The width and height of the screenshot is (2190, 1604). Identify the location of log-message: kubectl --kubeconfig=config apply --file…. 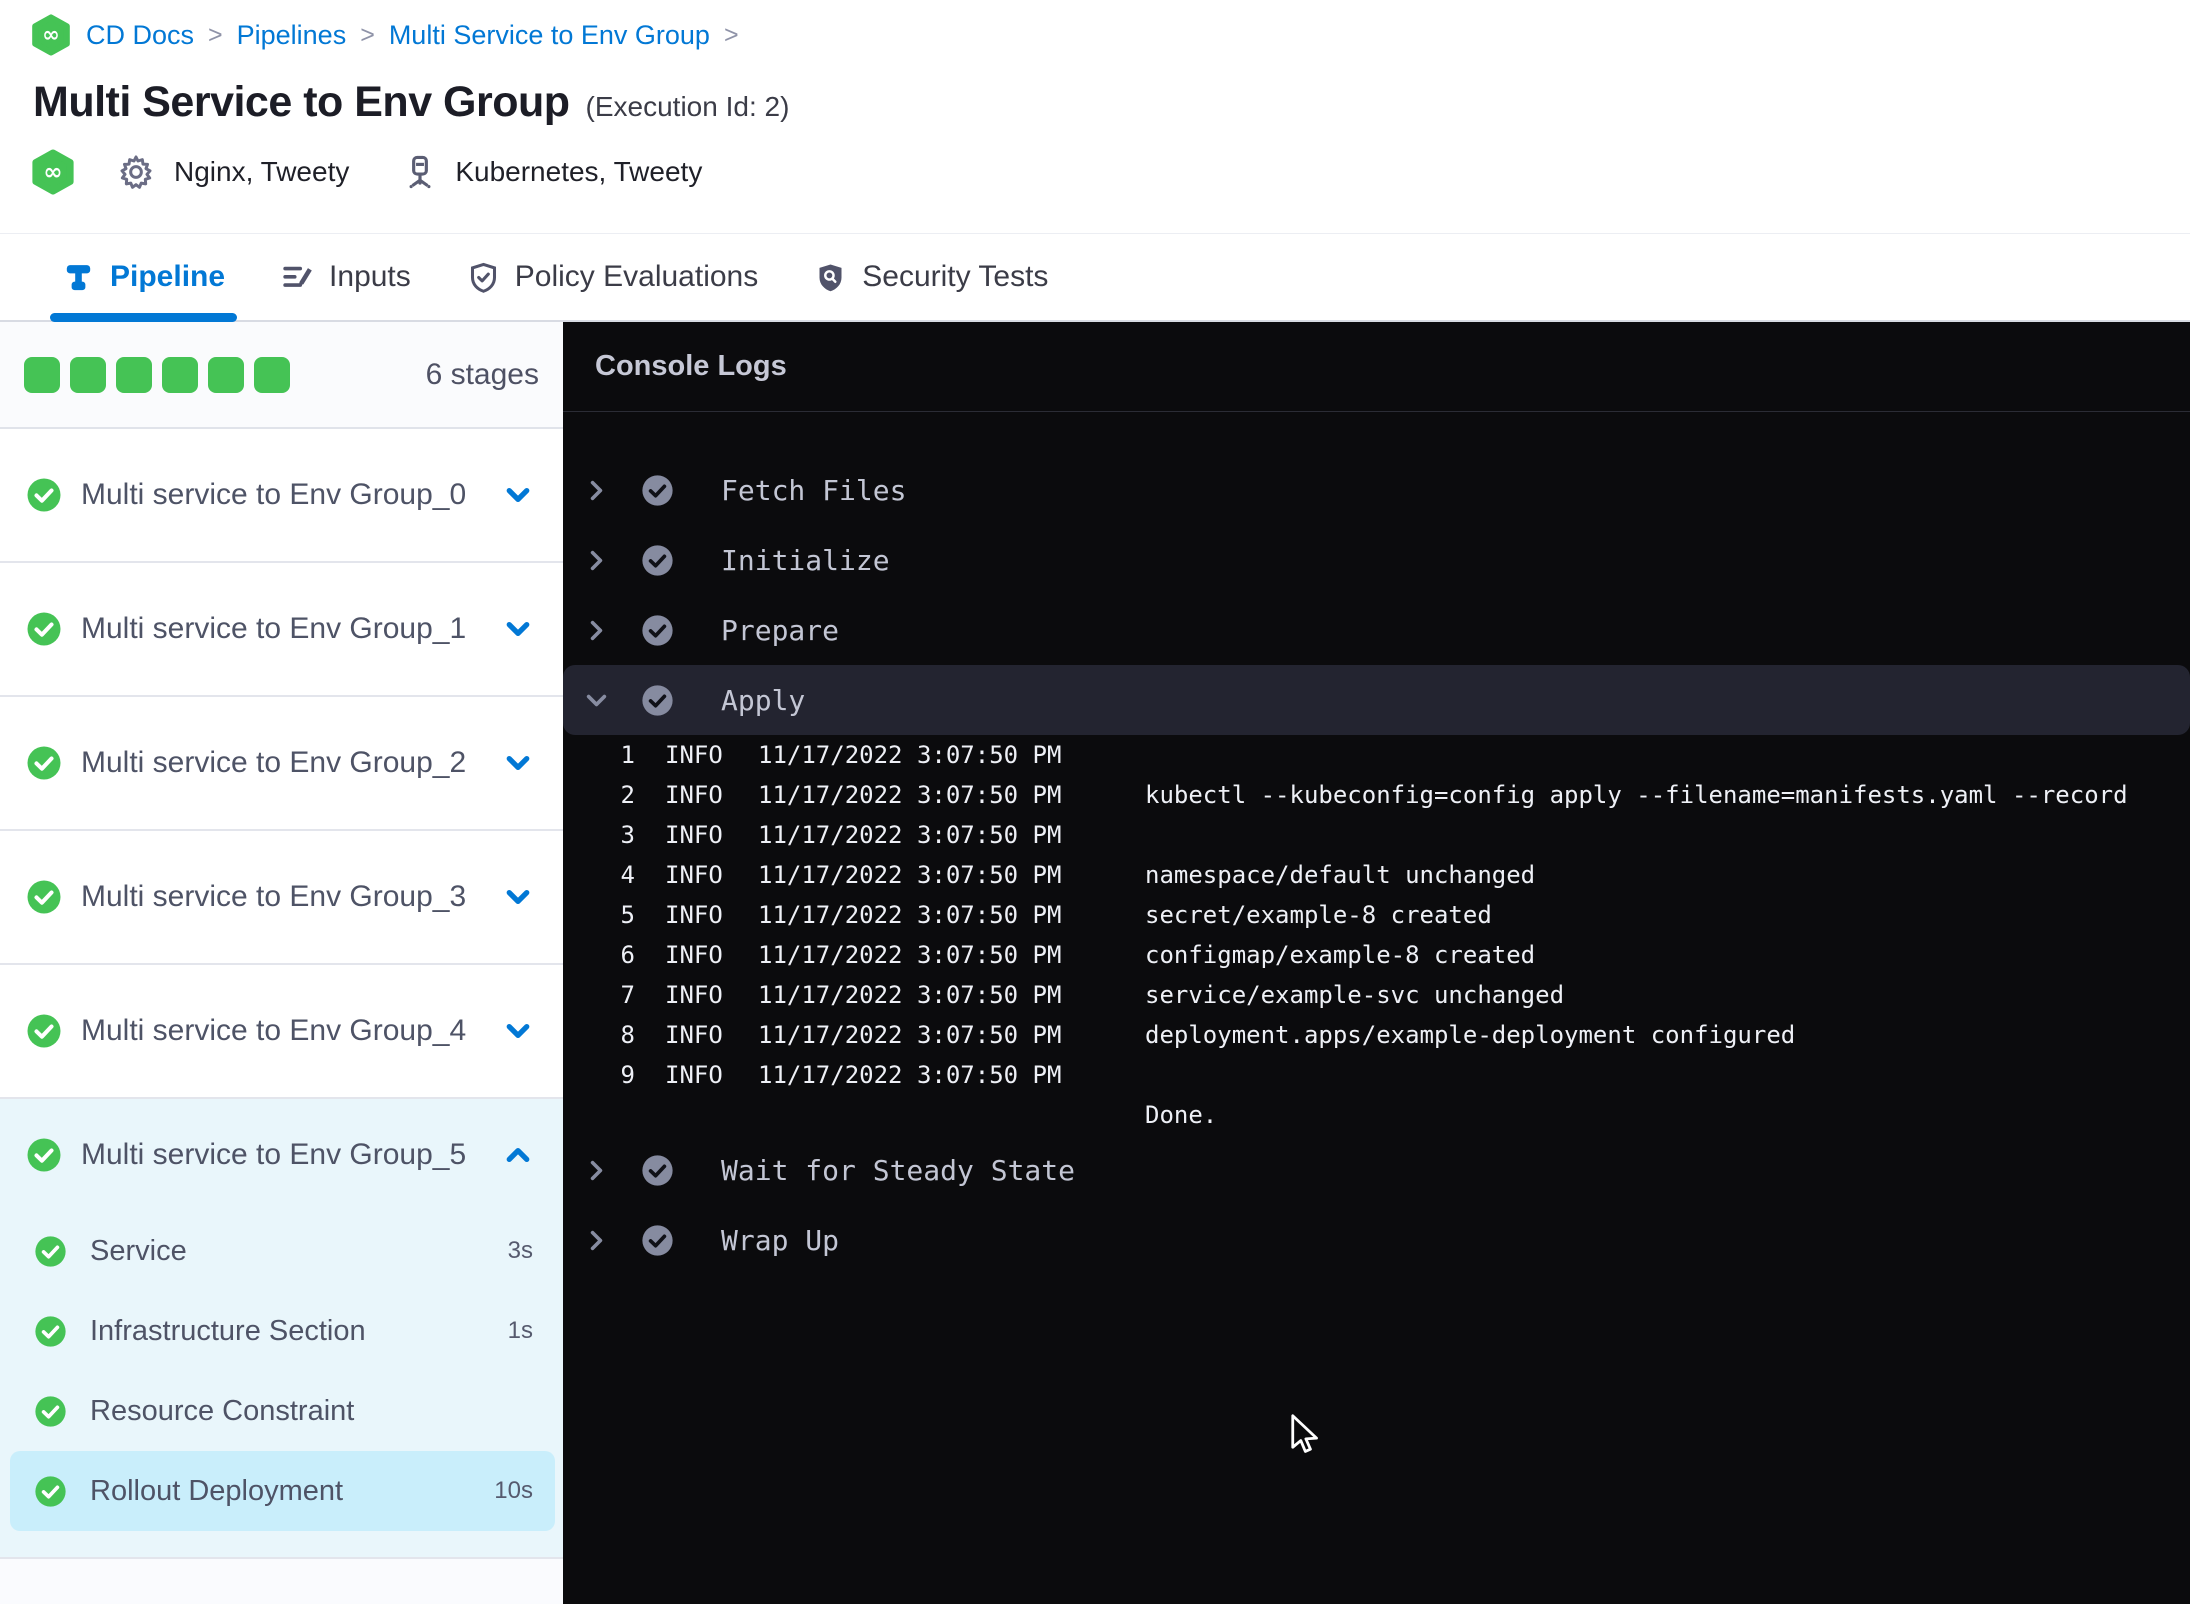
(1636, 795).